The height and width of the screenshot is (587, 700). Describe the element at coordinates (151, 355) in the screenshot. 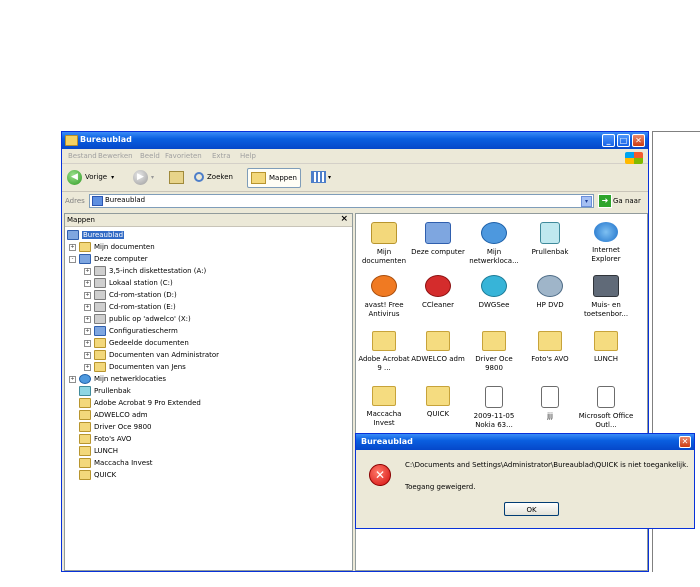

I see `tree-item: + Documenten van Administrator` at that location.